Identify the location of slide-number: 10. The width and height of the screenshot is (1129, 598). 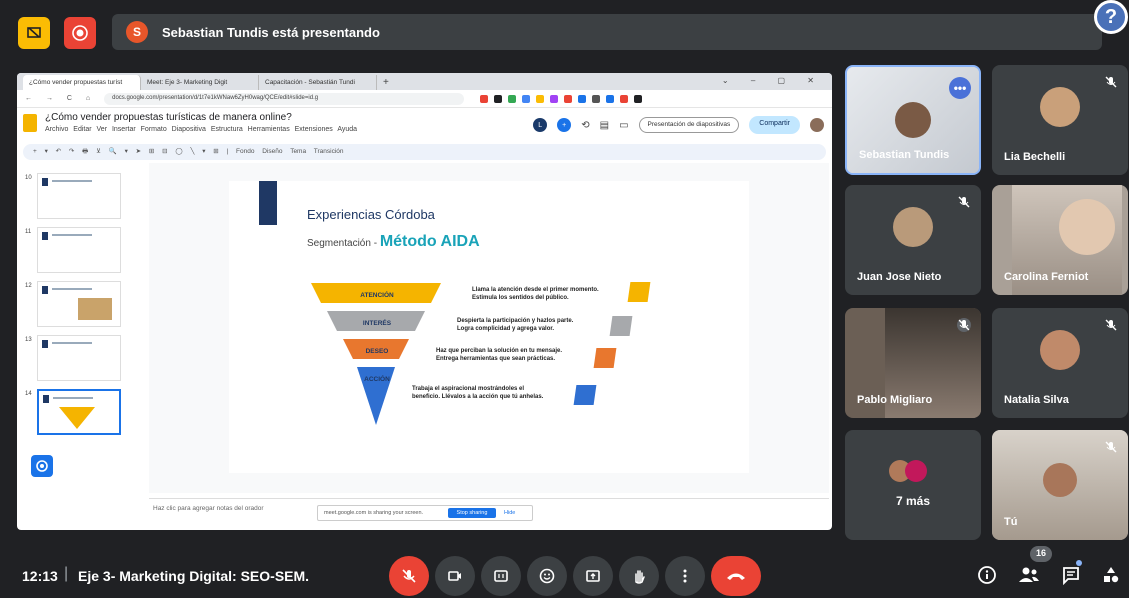
(28, 178).